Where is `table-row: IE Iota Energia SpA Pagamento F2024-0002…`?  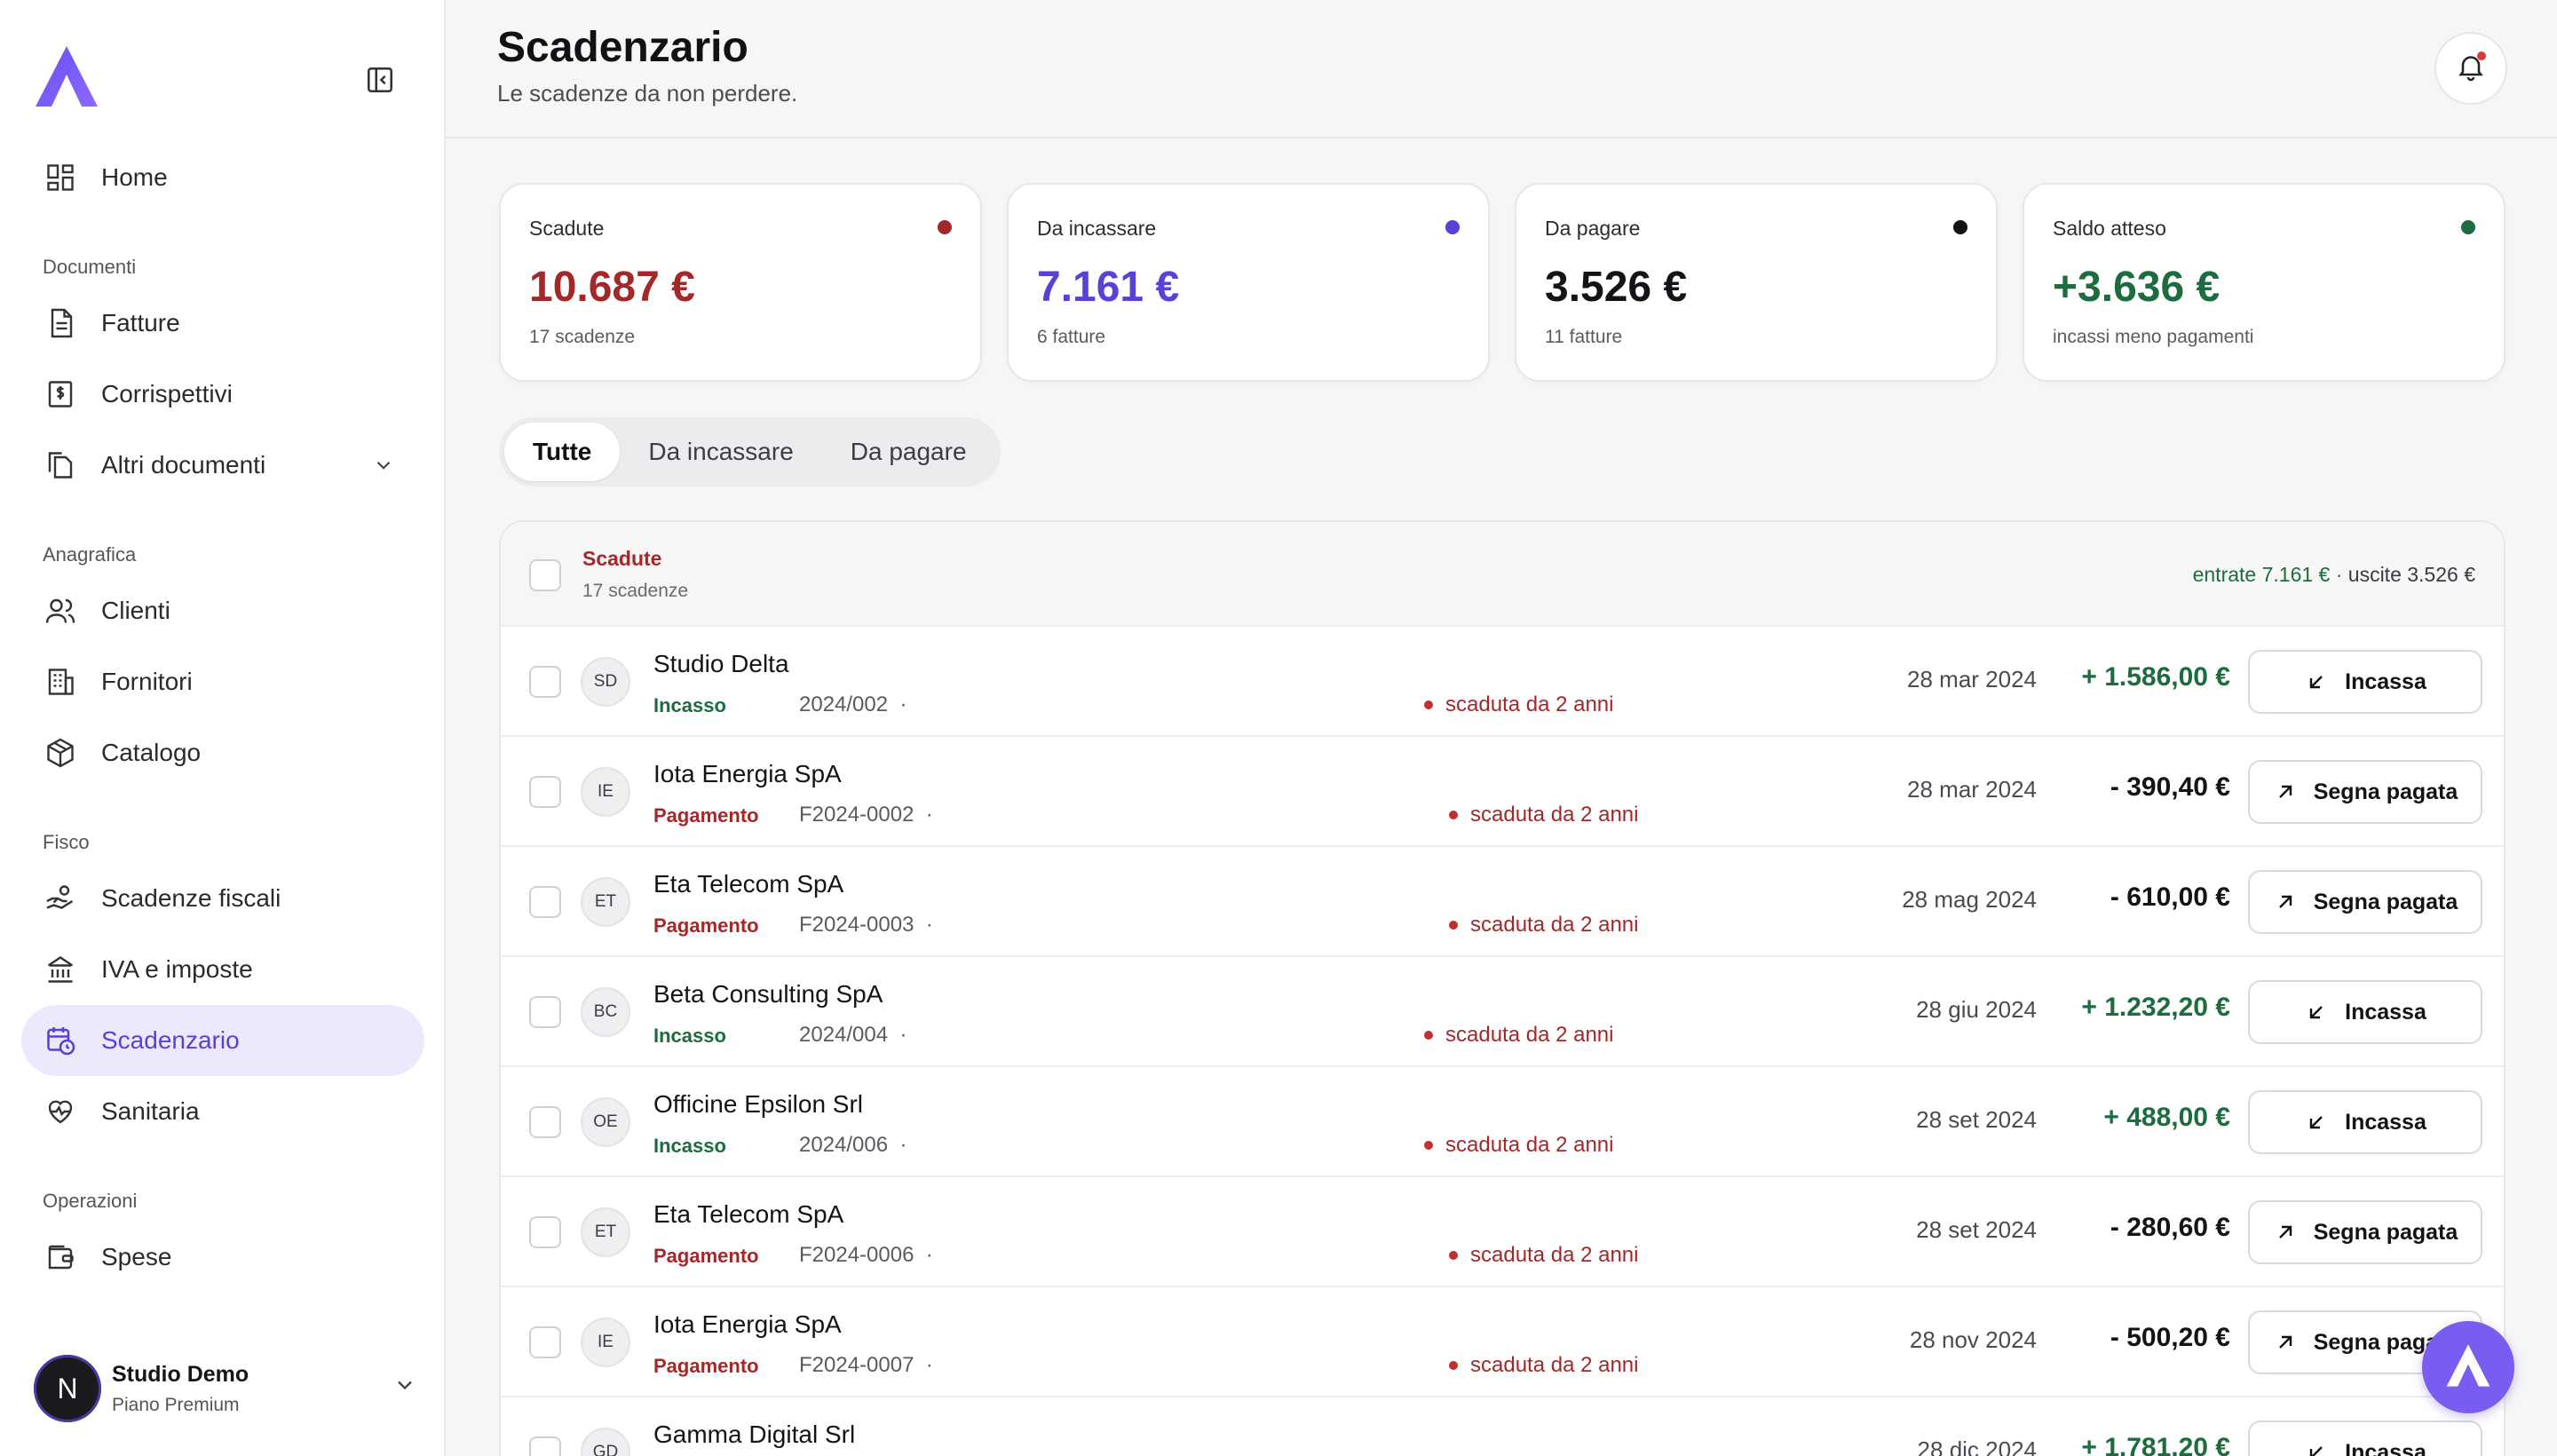
table-row: IE Iota Energia SpA Pagamento F2024-0002… is located at coordinates (1502, 792).